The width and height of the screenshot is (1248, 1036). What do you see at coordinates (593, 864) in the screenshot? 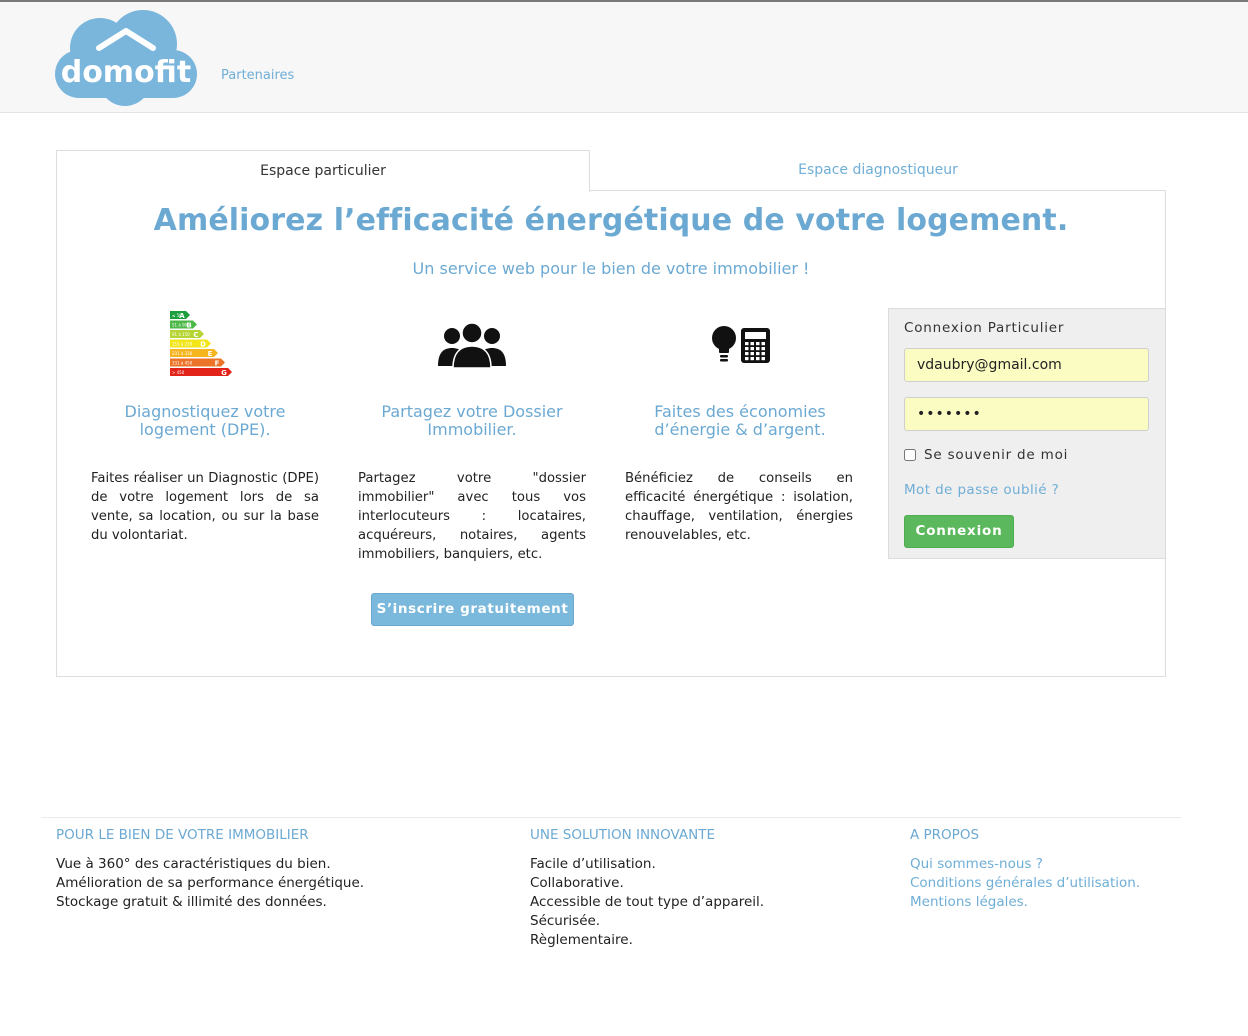
I see `footer-item: Facile d’utilisation.` at bounding box center [593, 864].